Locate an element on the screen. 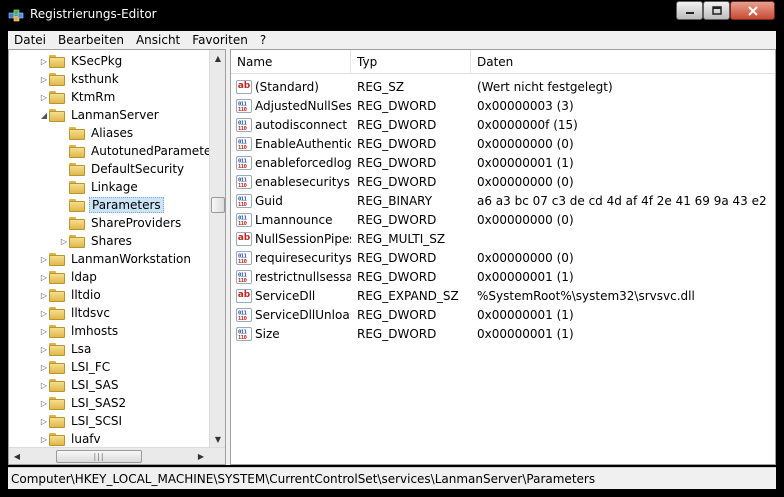 This screenshot has height=497, width=784. tree-item: ▷ Lsa is located at coordinates (66, 349).